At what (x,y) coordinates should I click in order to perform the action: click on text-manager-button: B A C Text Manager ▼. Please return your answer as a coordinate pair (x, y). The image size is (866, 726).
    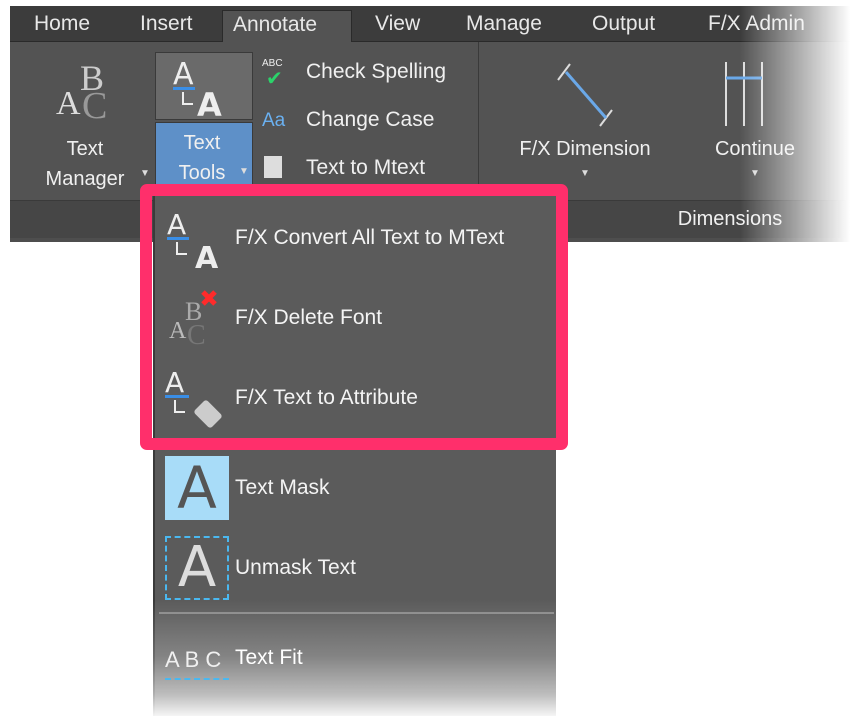
    Looking at the image, I should click on (90, 126).